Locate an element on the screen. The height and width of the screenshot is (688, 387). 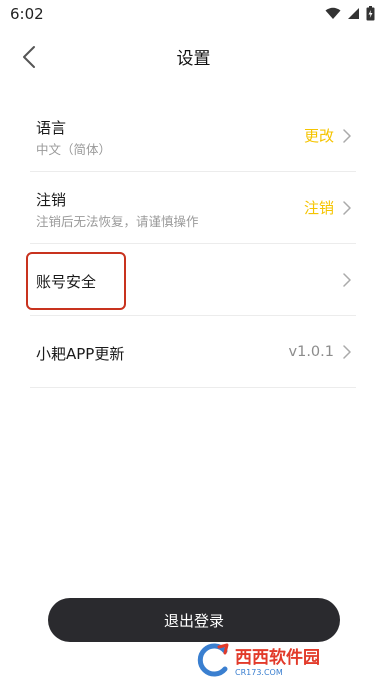
language-subtitle: 中文（简体） is located at coordinates (74, 149).